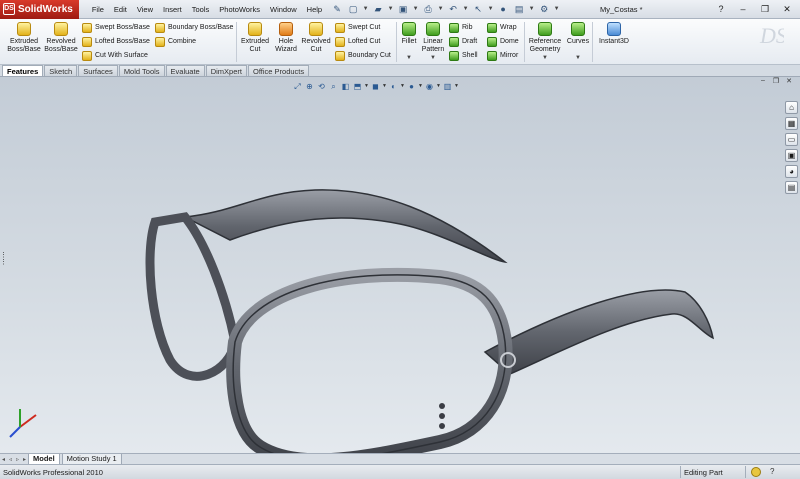 This screenshot has width=800, height=479. I want to click on menu-help: Help, so click(314, 9).